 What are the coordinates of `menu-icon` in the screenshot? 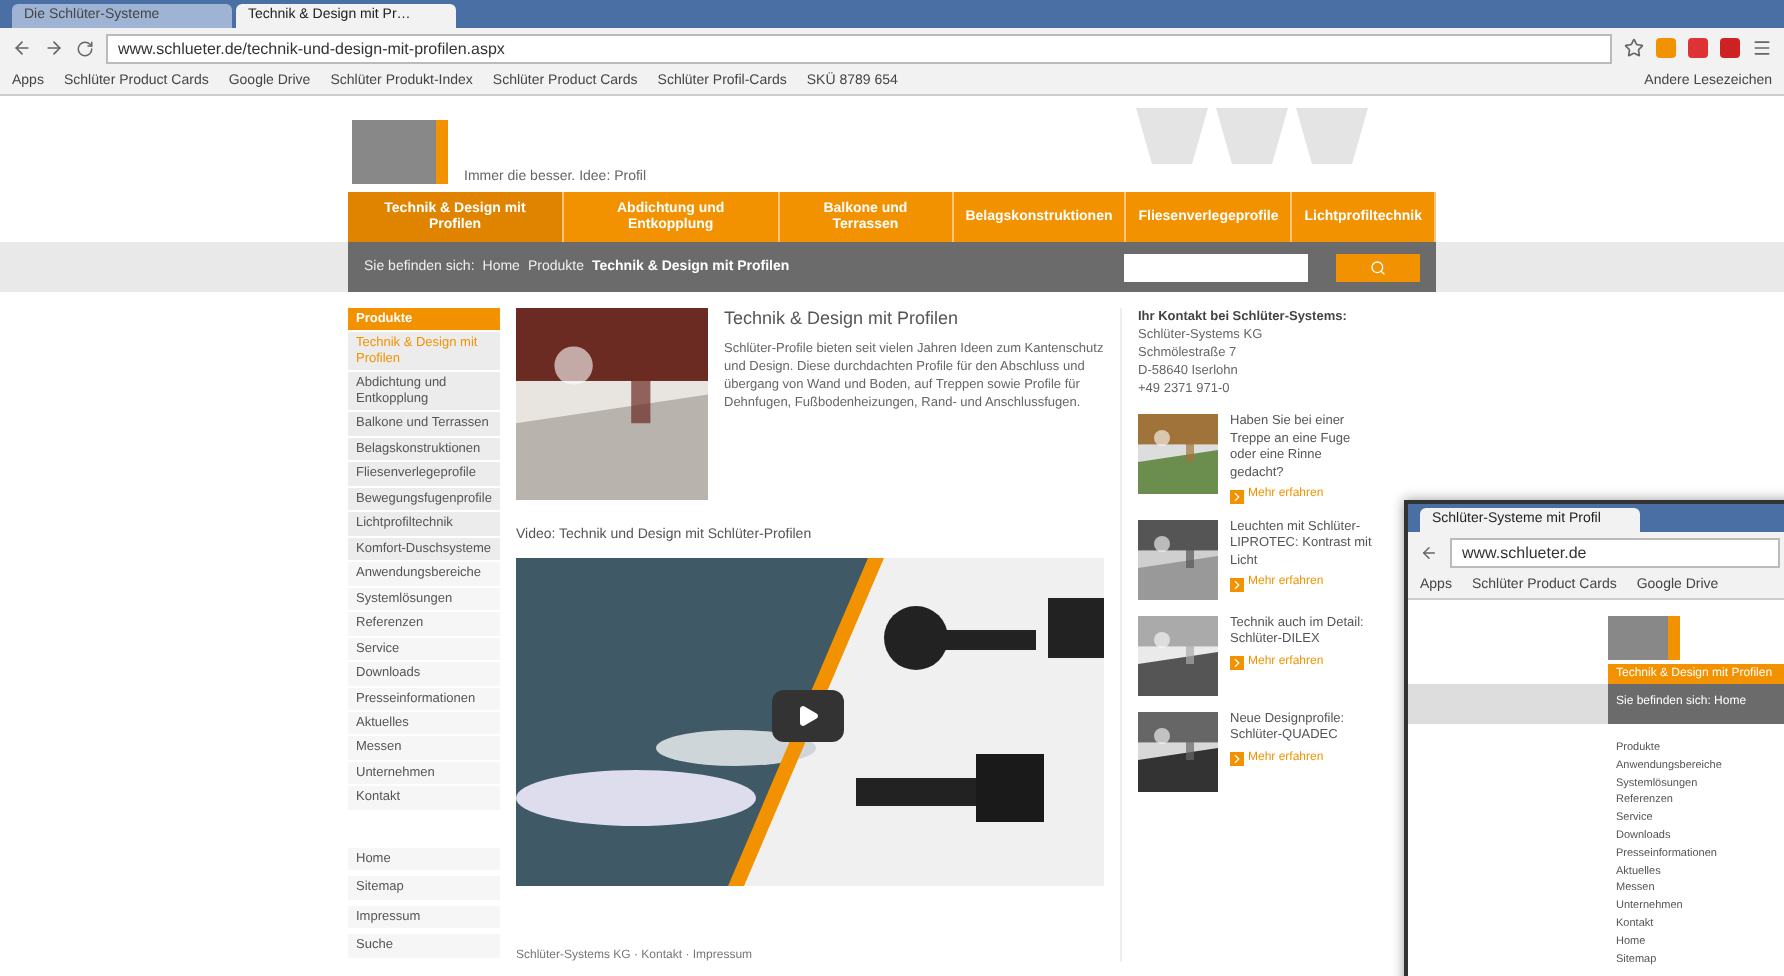 It's located at (1762, 48).